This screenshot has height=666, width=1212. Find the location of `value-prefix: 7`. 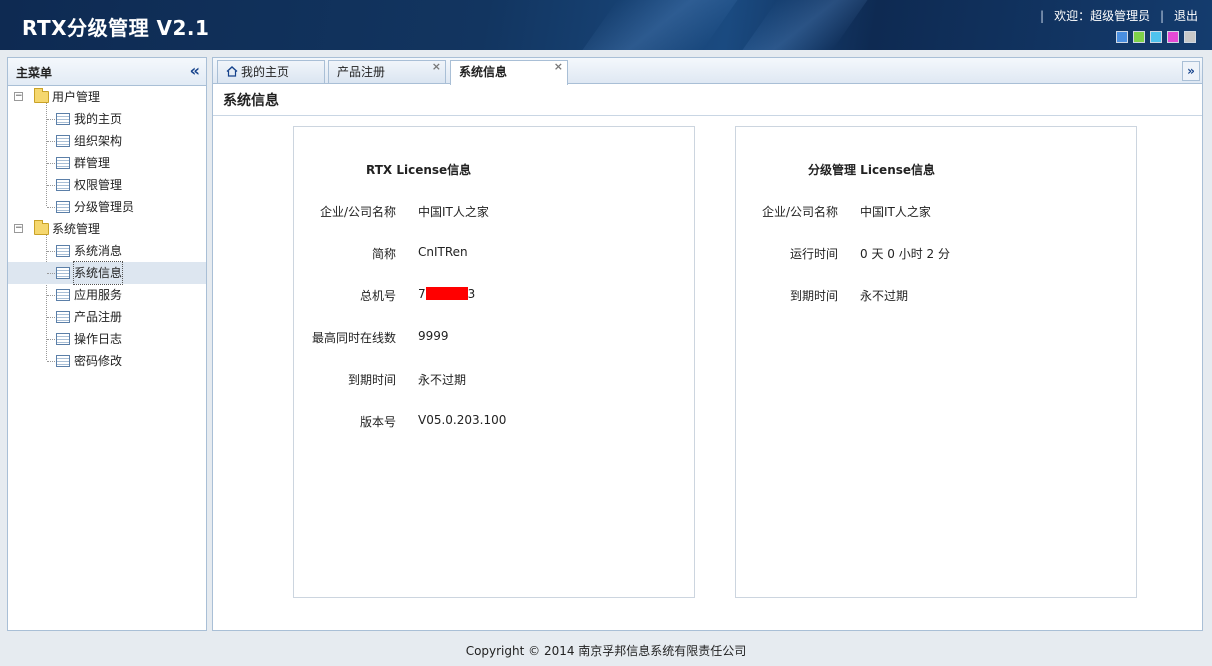

value-prefix: 7 is located at coordinates (422, 294).